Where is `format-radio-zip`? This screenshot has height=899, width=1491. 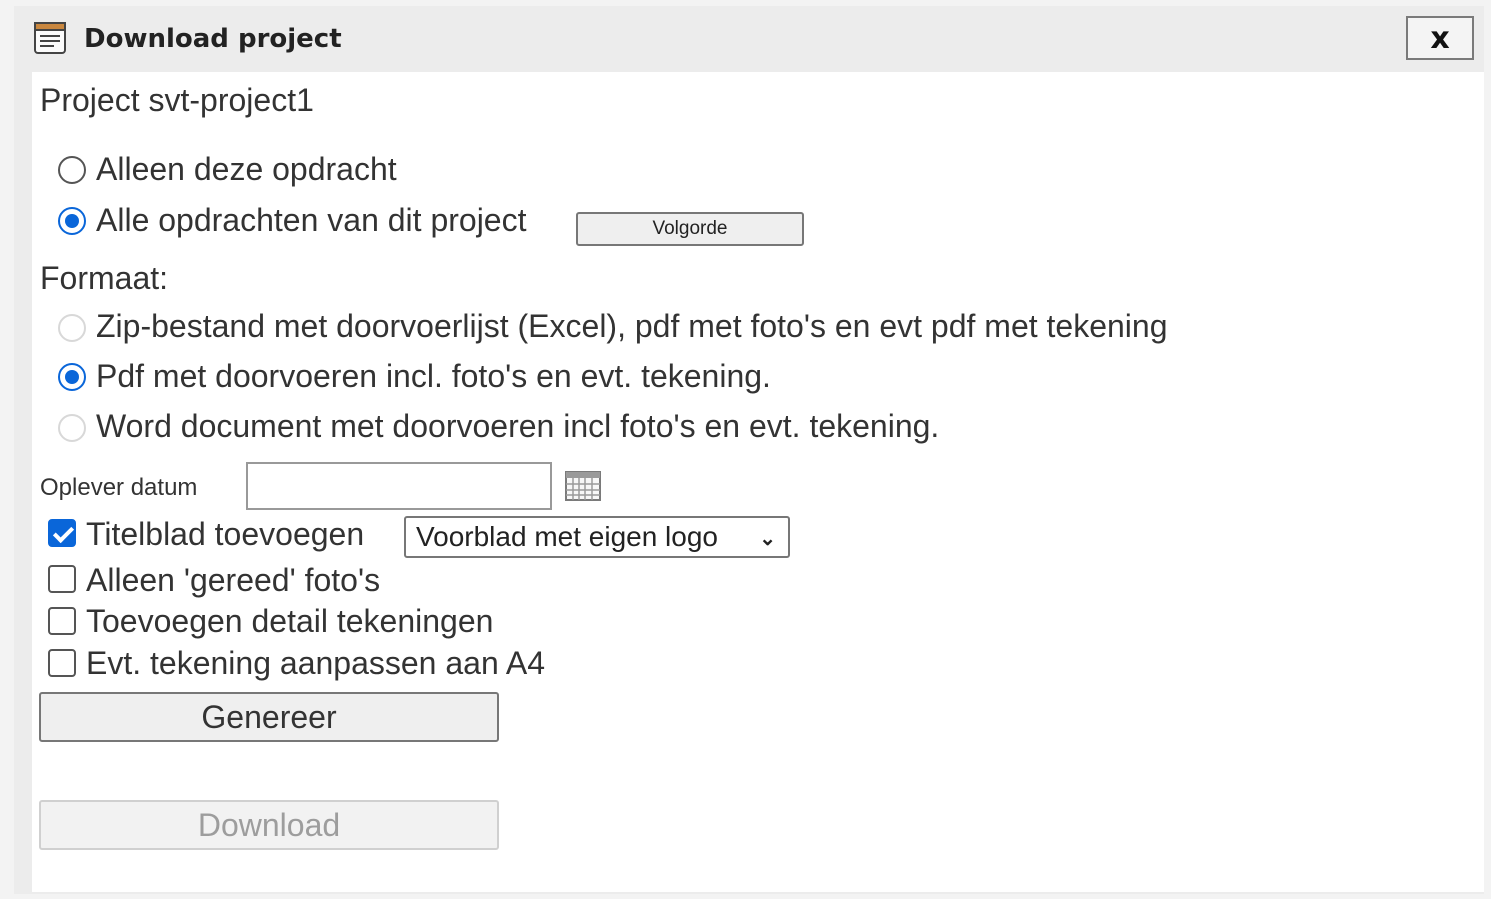
format-radio-zip is located at coordinates (72, 328).